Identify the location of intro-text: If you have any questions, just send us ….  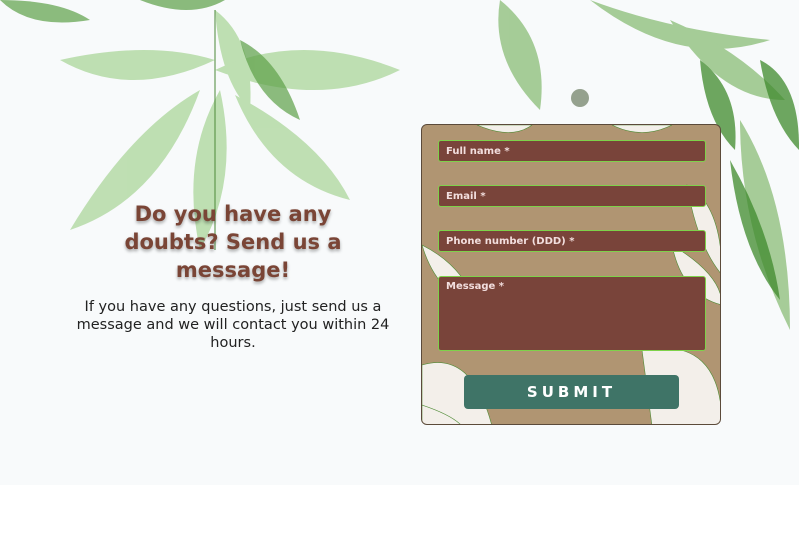
(233, 325).